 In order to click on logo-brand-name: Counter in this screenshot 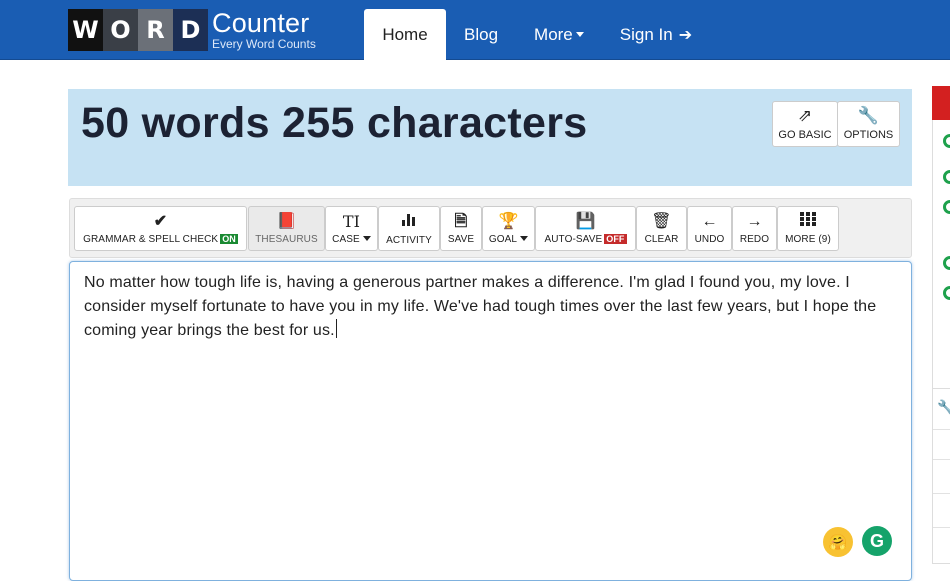, I will do `click(261, 23)`.